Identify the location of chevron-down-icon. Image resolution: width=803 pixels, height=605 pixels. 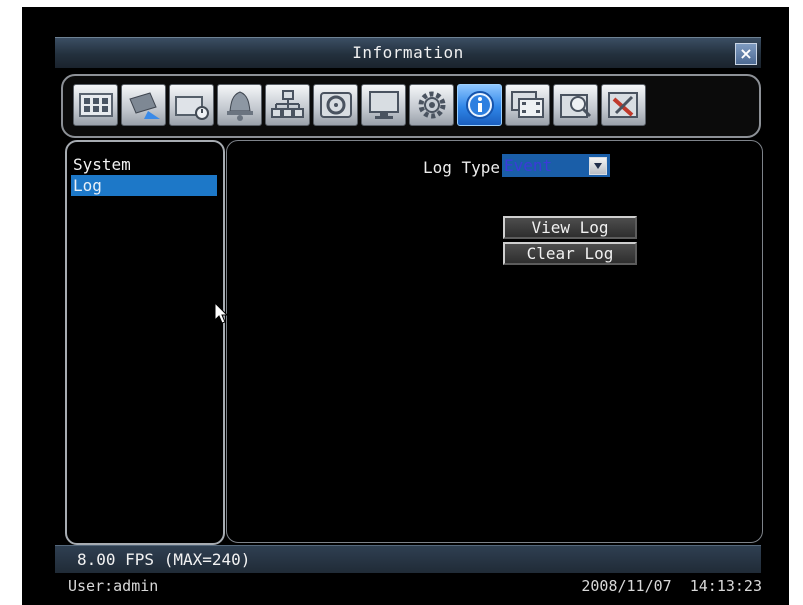
(598, 166).